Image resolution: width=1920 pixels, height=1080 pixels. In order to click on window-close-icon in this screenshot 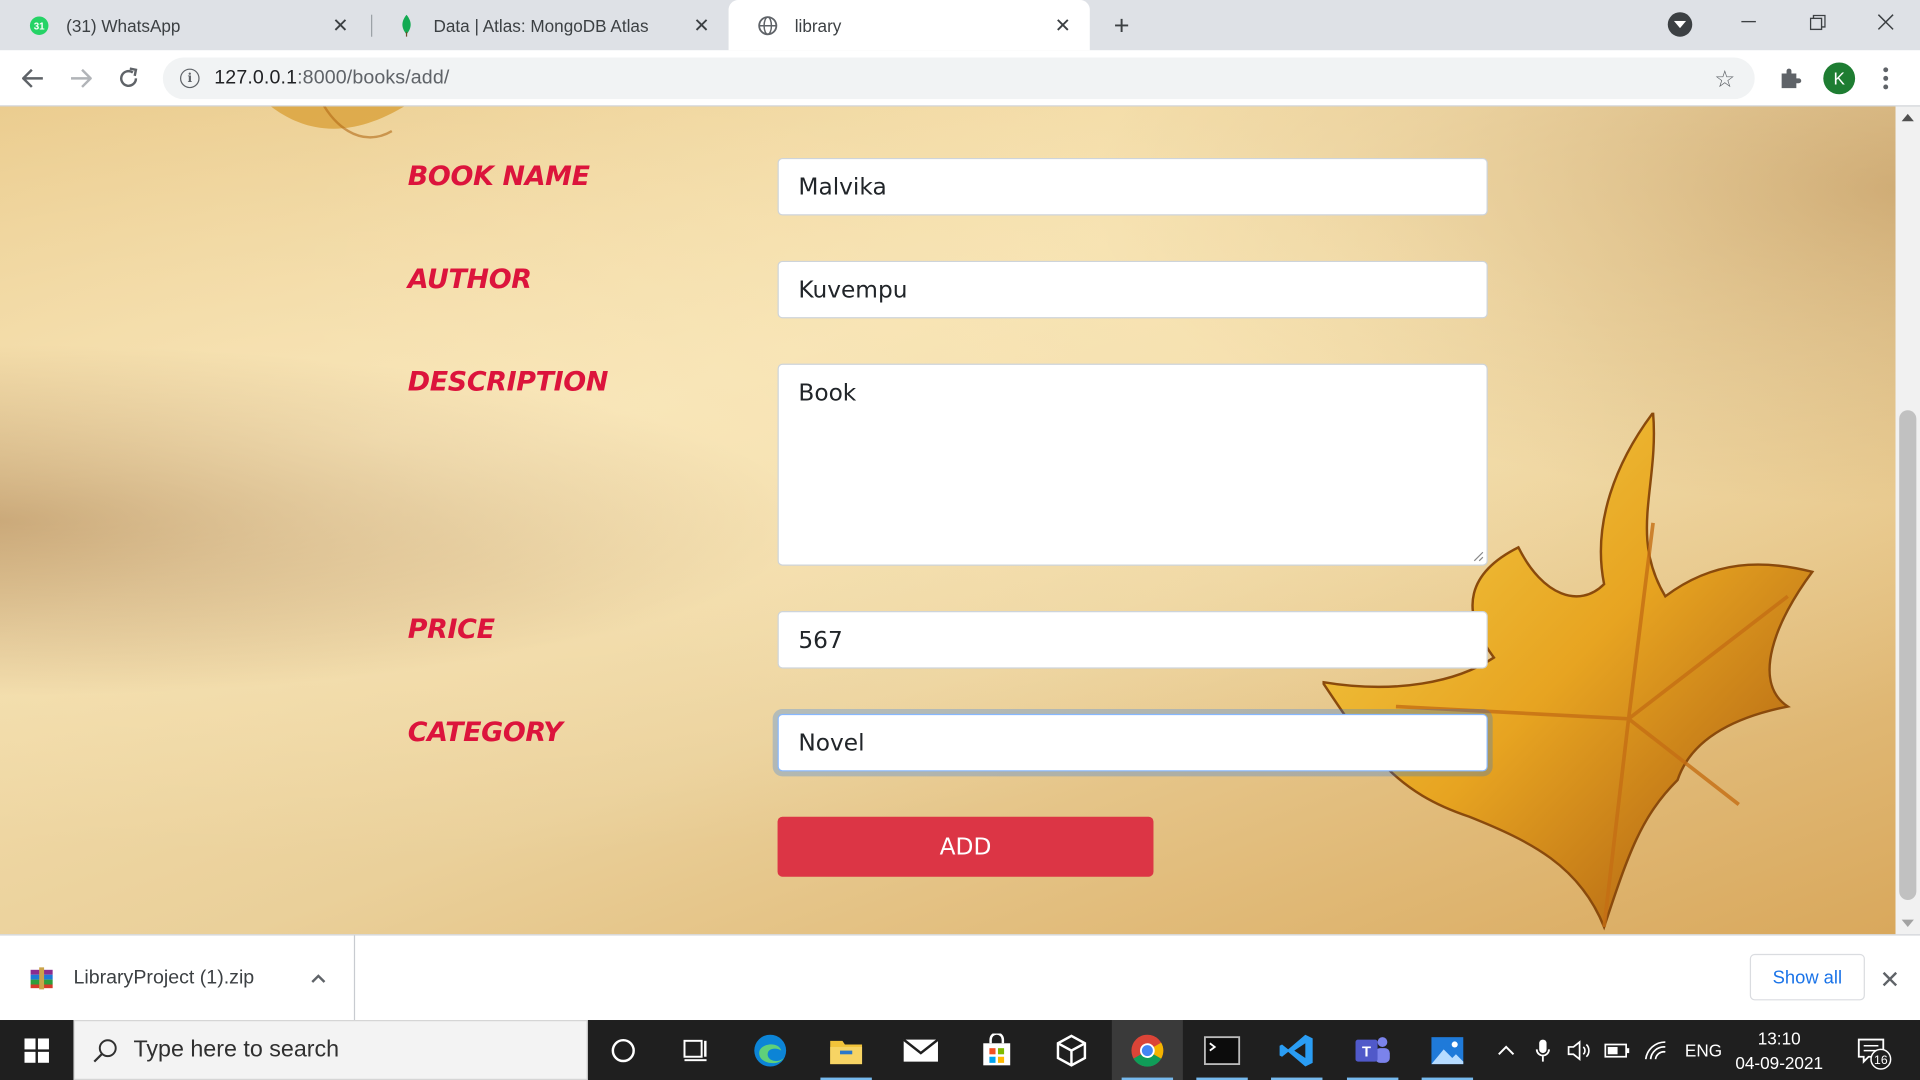, I will do `click(1885, 22)`.